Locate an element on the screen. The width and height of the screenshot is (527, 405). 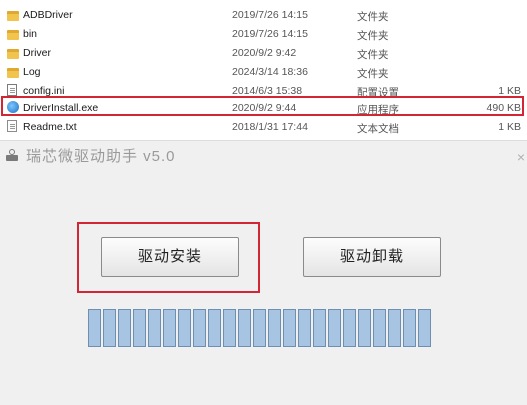
exe-highlight-box is located at coordinates (262, 106).